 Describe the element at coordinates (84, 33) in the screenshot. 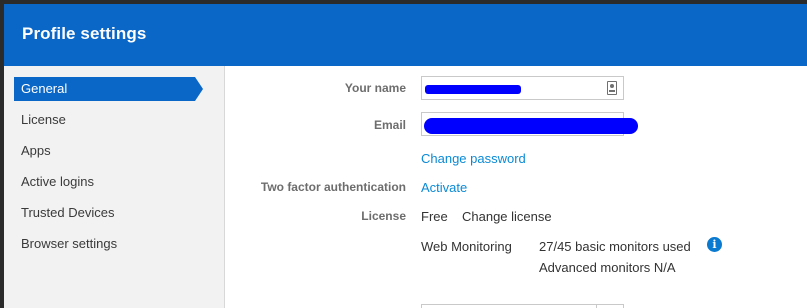

I see `page-title: Profile settings` at that location.